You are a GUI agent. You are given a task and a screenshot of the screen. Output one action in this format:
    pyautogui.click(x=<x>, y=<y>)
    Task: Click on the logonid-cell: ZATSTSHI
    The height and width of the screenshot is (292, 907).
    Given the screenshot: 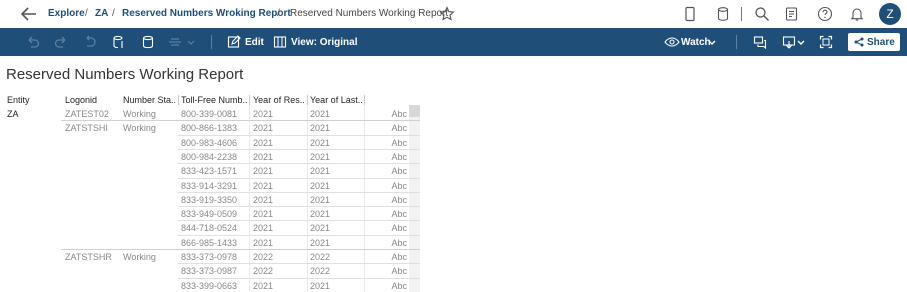 What is the action you would take?
    pyautogui.click(x=86, y=128)
    